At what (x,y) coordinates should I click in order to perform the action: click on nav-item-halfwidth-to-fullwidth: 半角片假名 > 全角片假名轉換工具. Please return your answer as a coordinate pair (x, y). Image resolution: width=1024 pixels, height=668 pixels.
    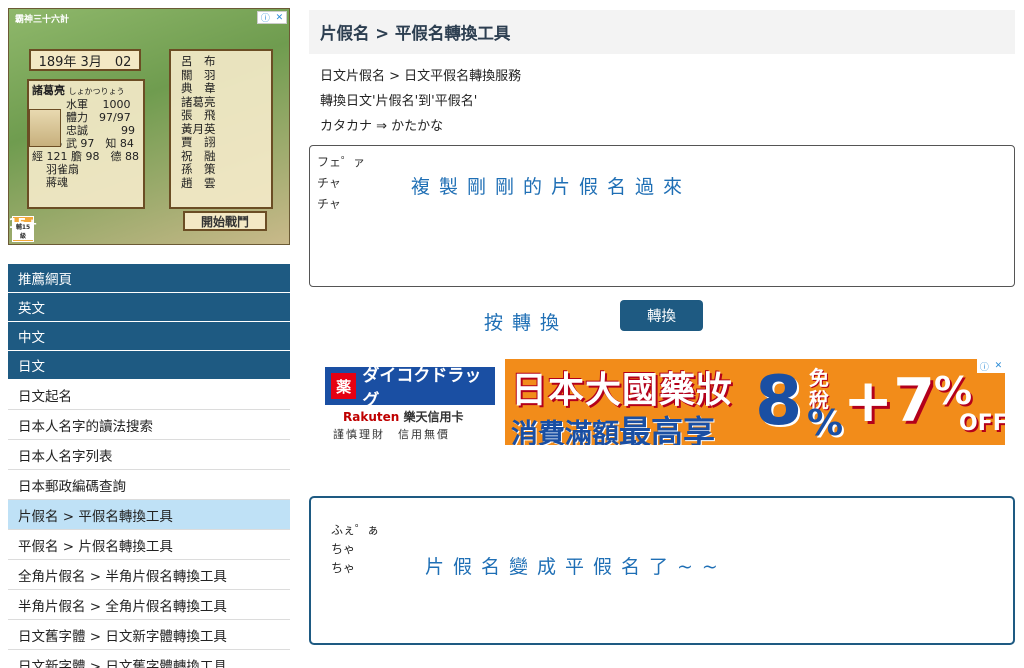
    Looking at the image, I should click on (149, 605).